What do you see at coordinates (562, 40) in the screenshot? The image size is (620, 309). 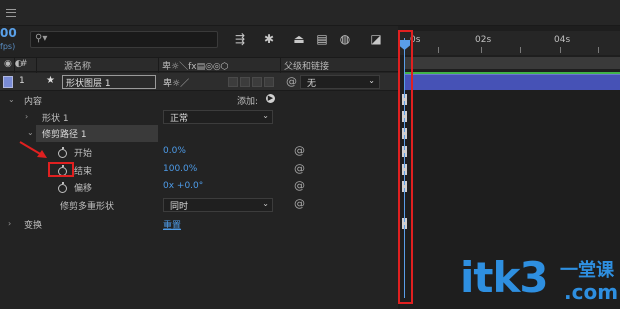 I see `tick-label-4: 04s` at bounding box center [562, 40].